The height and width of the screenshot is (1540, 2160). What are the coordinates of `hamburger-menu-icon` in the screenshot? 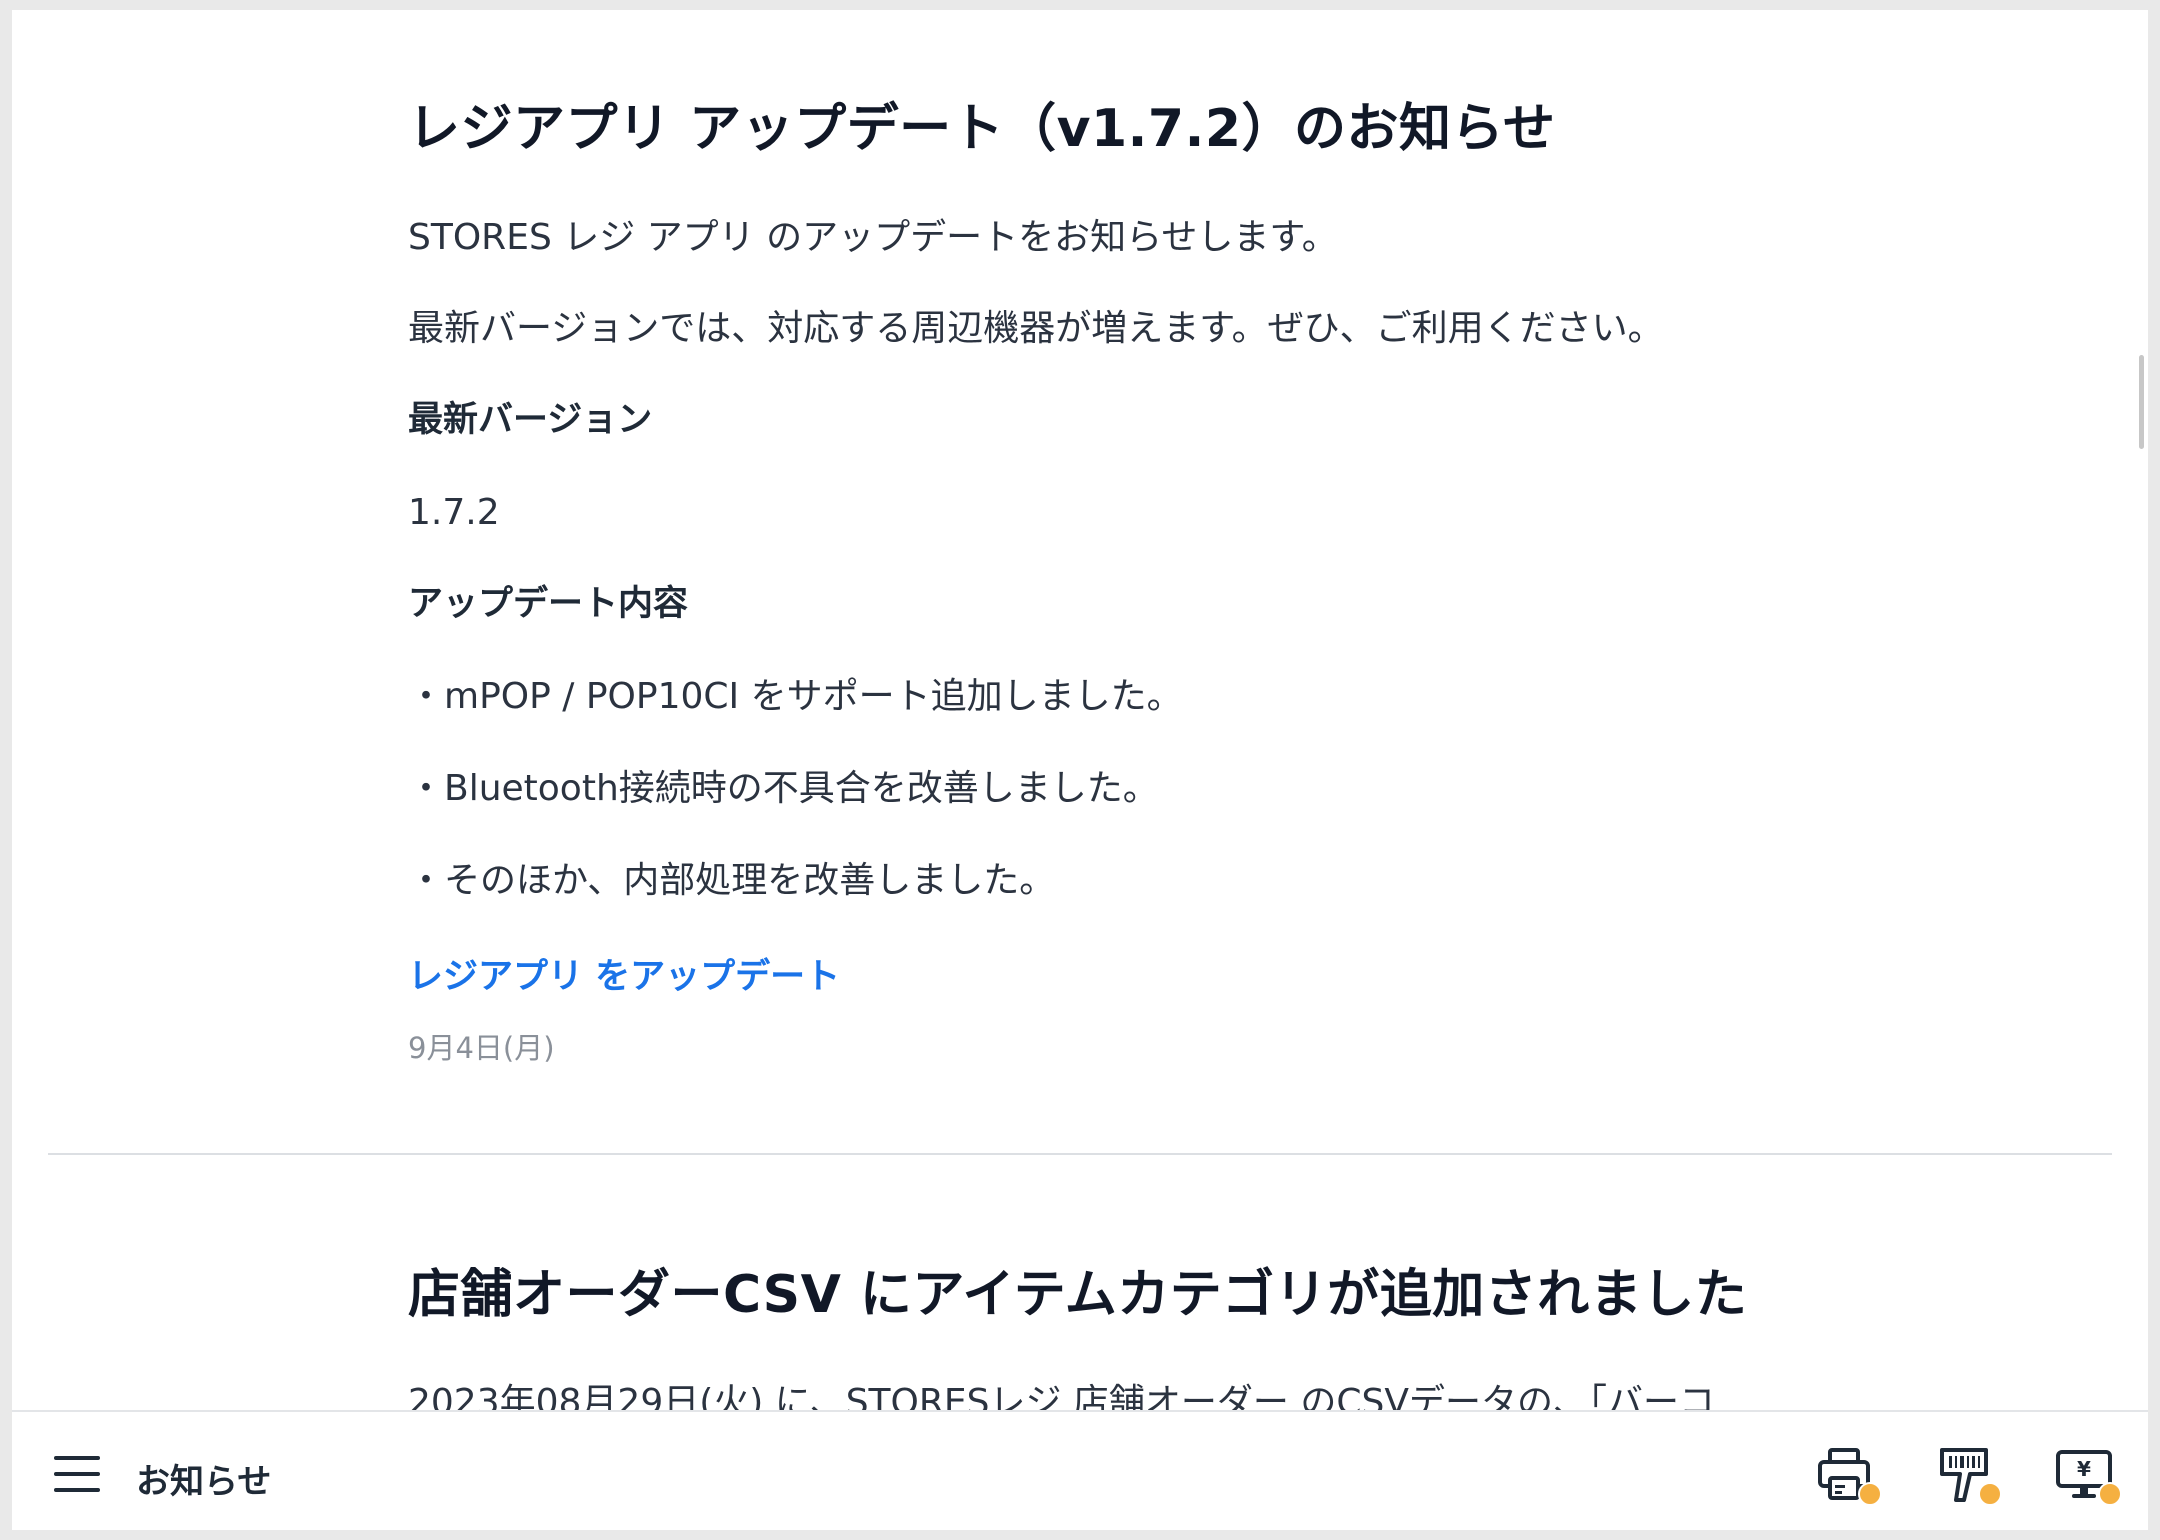 It's located at (77, 1474).